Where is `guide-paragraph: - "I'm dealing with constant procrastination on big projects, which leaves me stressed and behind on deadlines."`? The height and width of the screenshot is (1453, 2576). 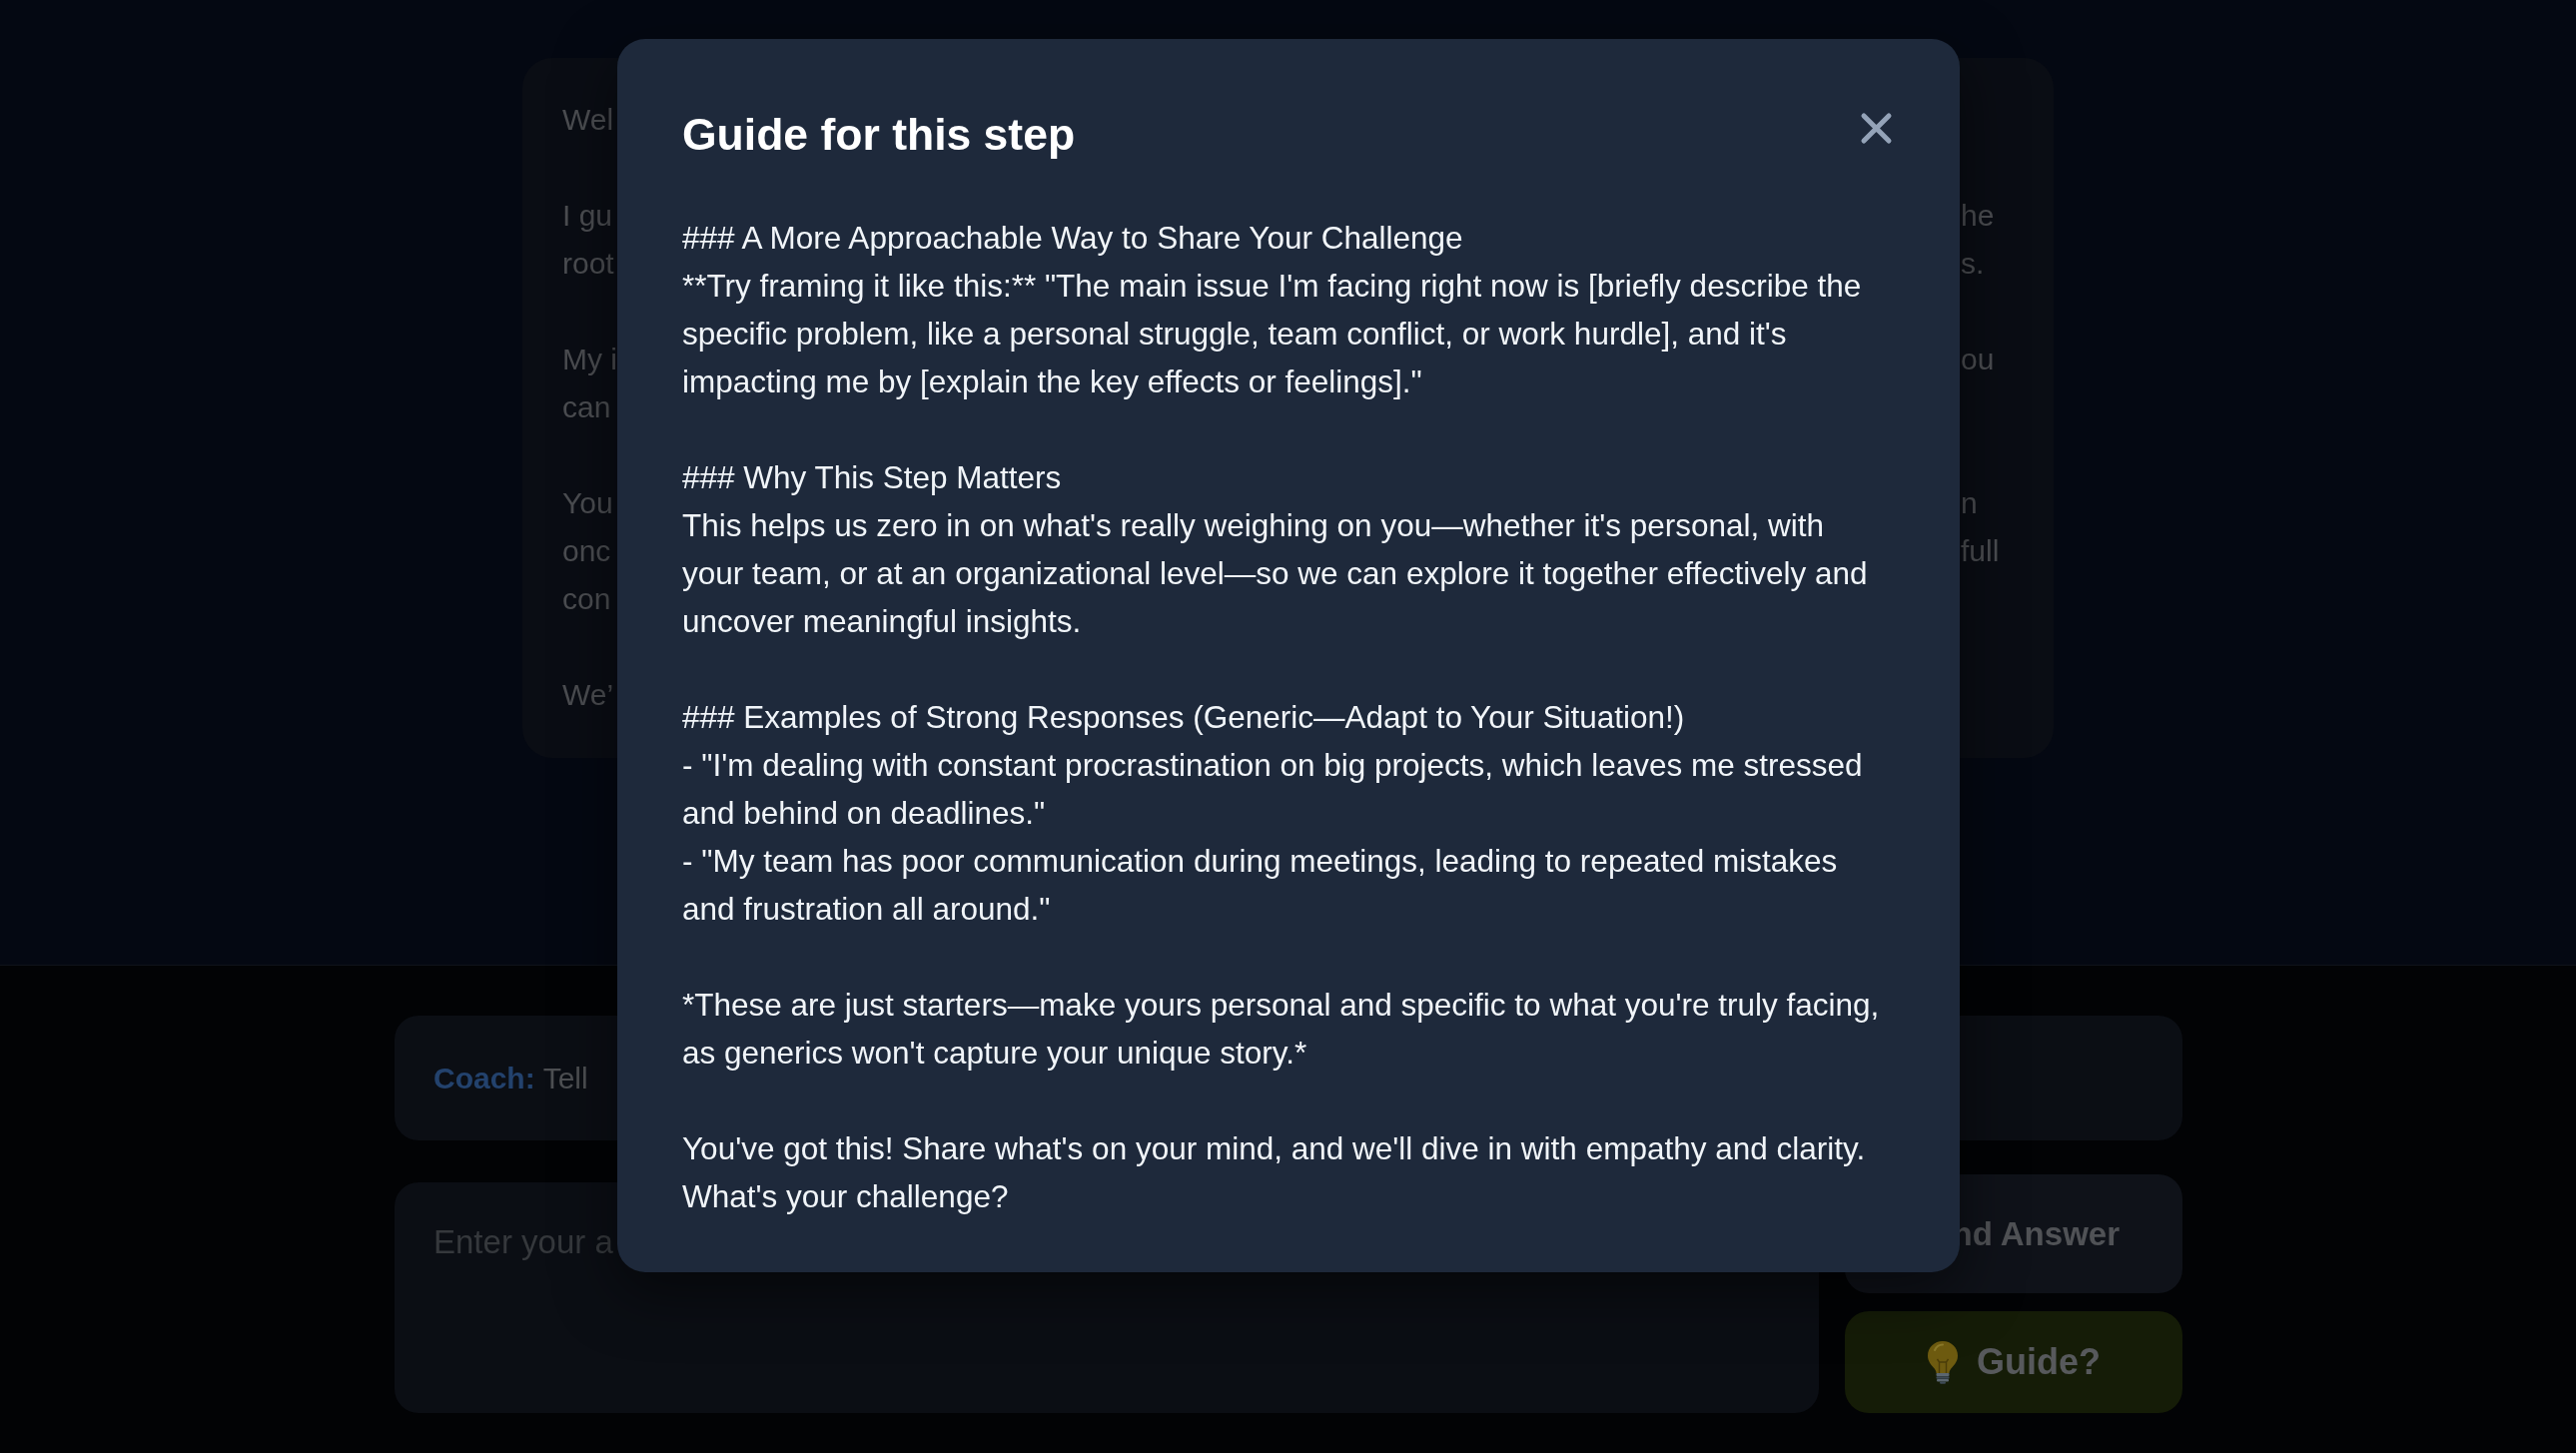 guide-paragraph: - "I'm dealing with constant procrastination on big projects, which leaves me stressed and behind on deadlines." is located at coordinates (1273, 789).